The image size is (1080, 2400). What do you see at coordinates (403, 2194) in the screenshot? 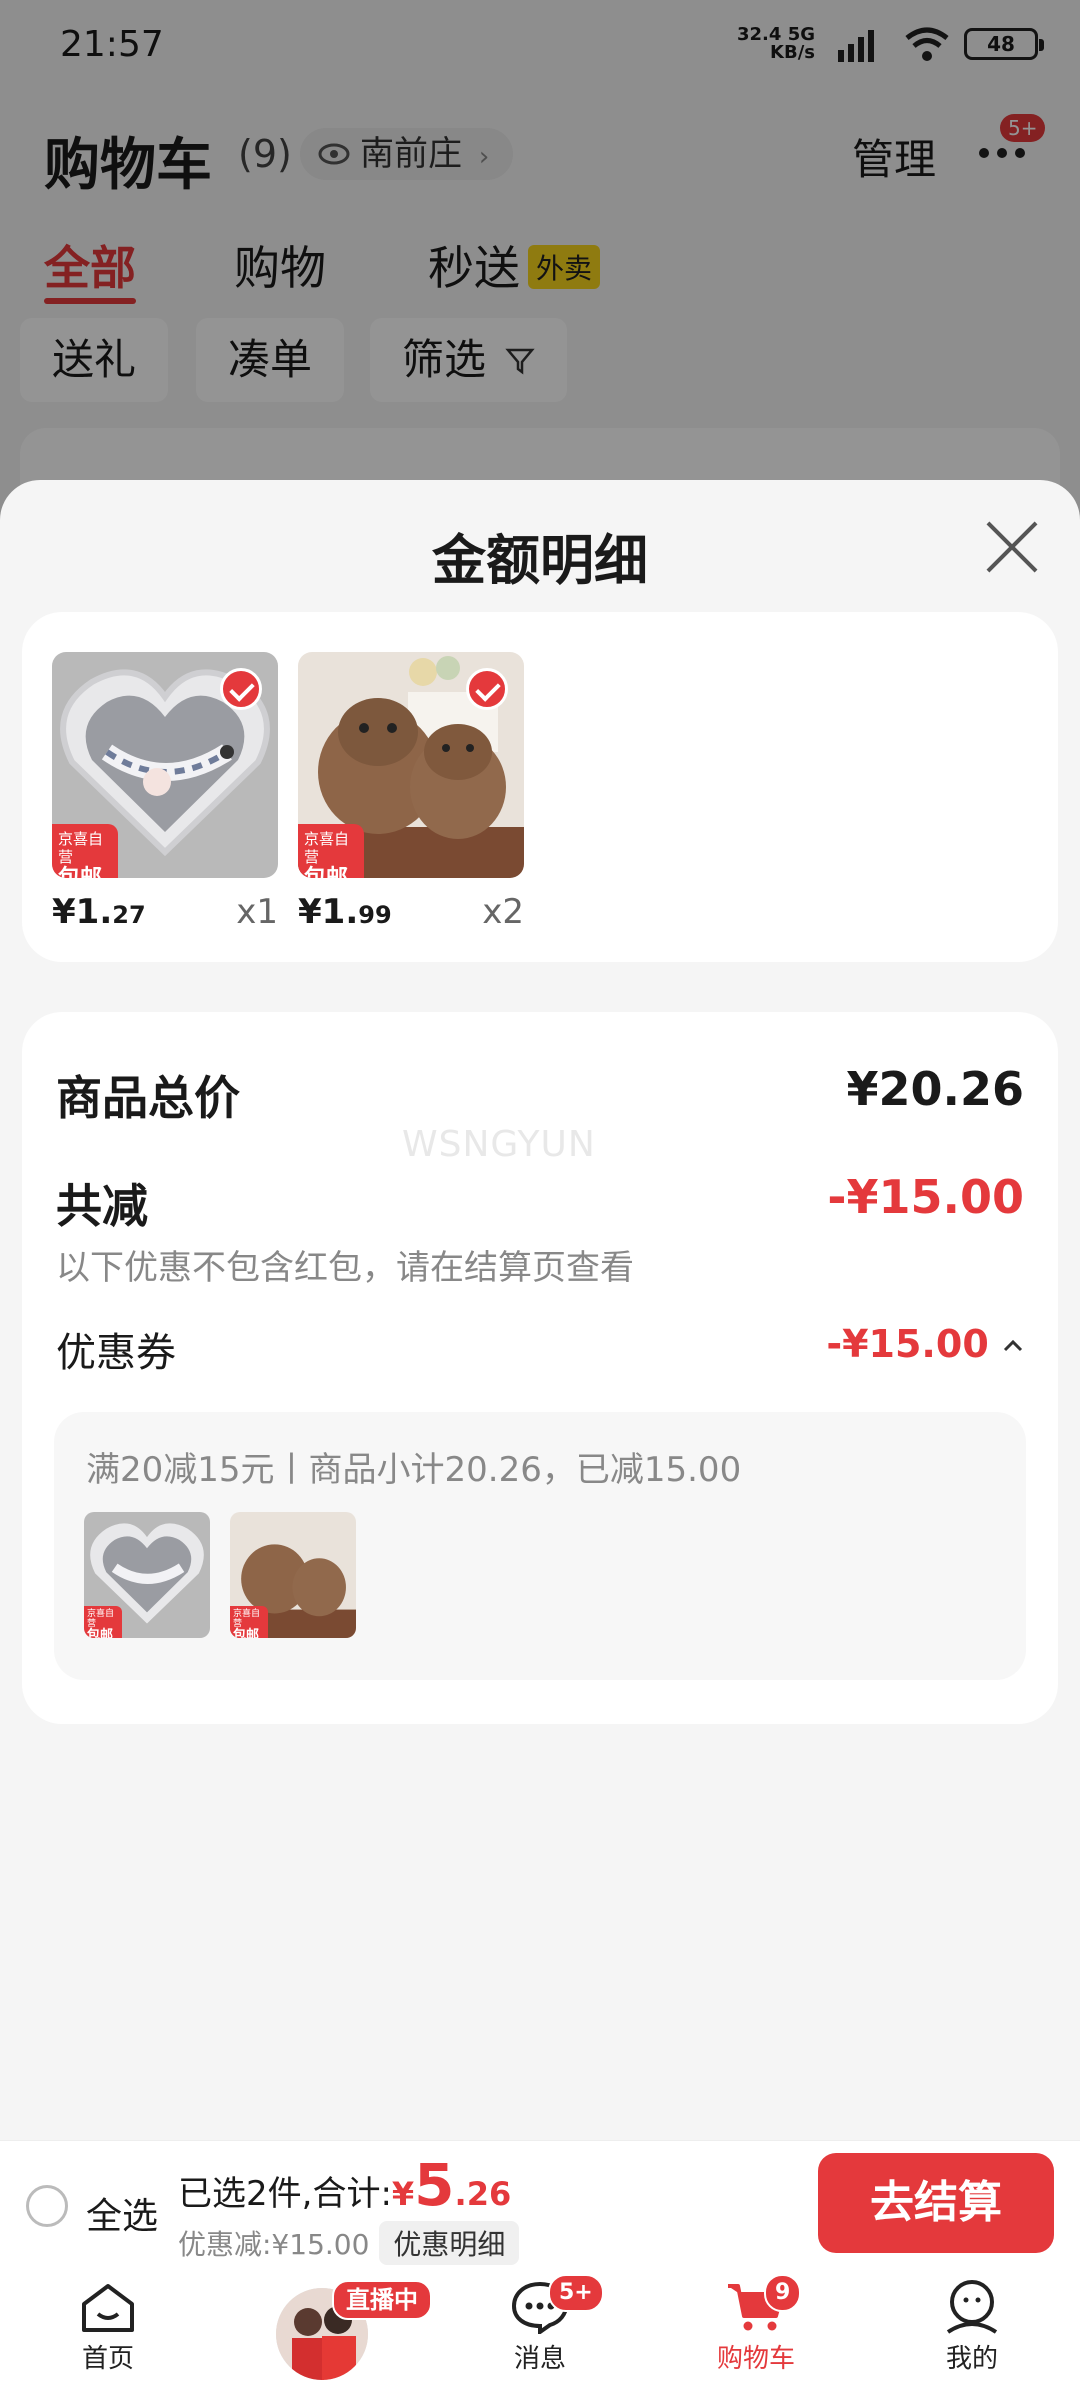
I see `total-currency: ¥` at bounding box center [403, 2194].